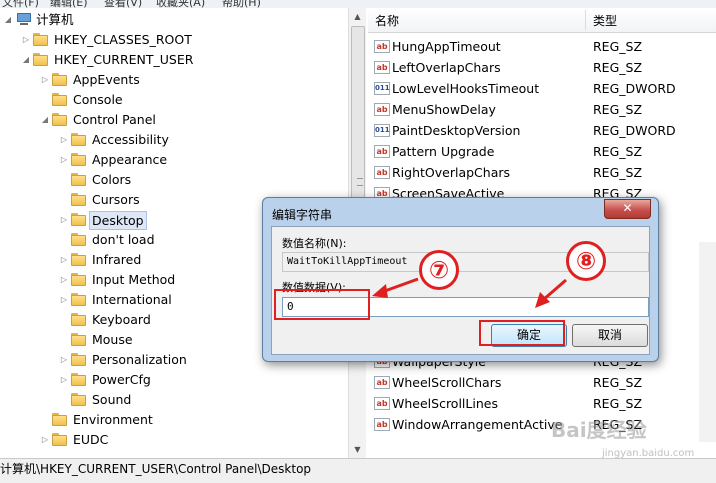 The image size is (716, 483). Describe the element at coordinates (586, 261) in the screenshot. I see `step-8-badge: ⑧` at that location.